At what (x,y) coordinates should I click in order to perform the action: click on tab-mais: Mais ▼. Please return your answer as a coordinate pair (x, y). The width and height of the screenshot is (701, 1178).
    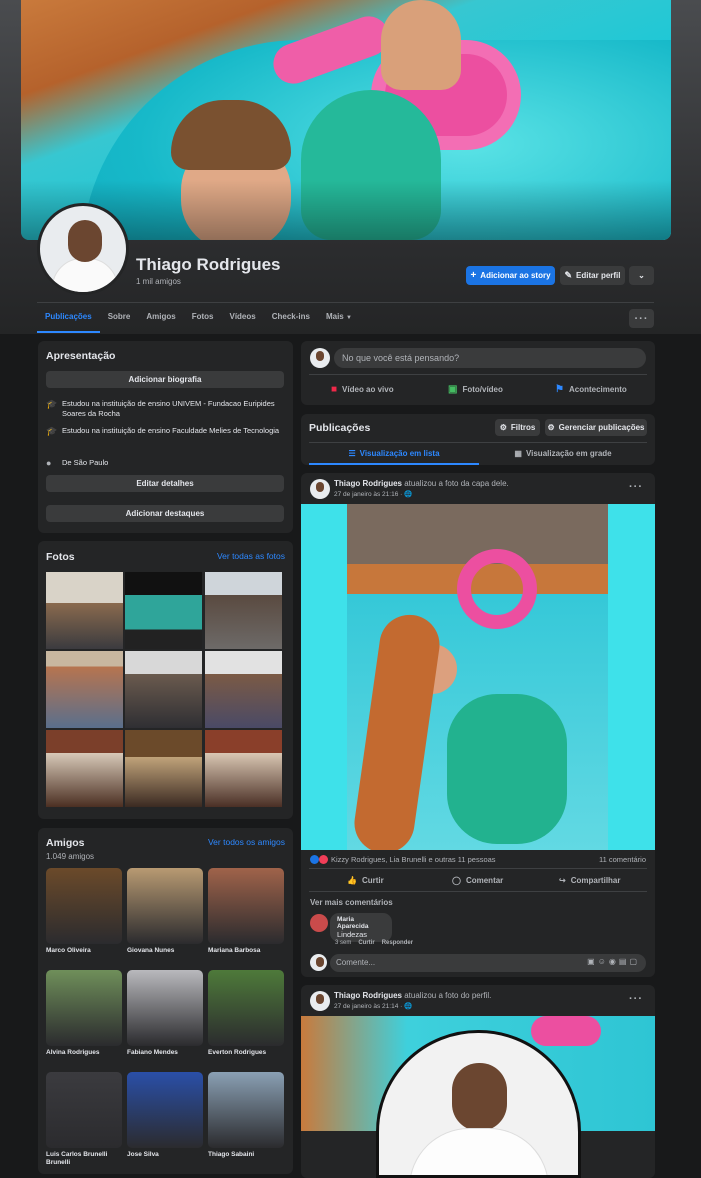
    Looking at the image, I should click on (339, 319).